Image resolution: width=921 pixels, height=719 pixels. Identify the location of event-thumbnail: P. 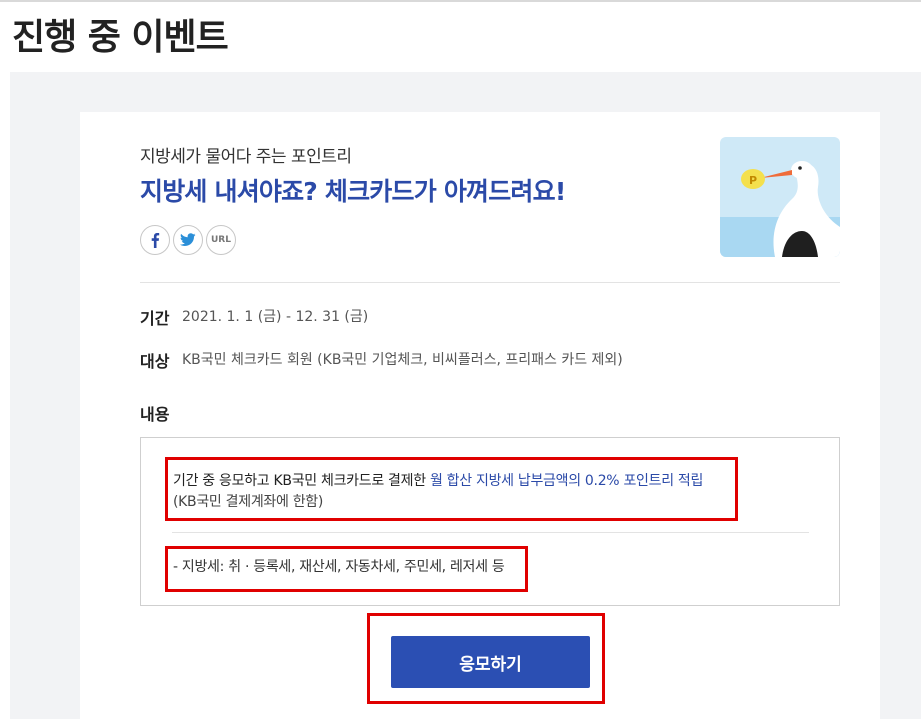
(780, 197).